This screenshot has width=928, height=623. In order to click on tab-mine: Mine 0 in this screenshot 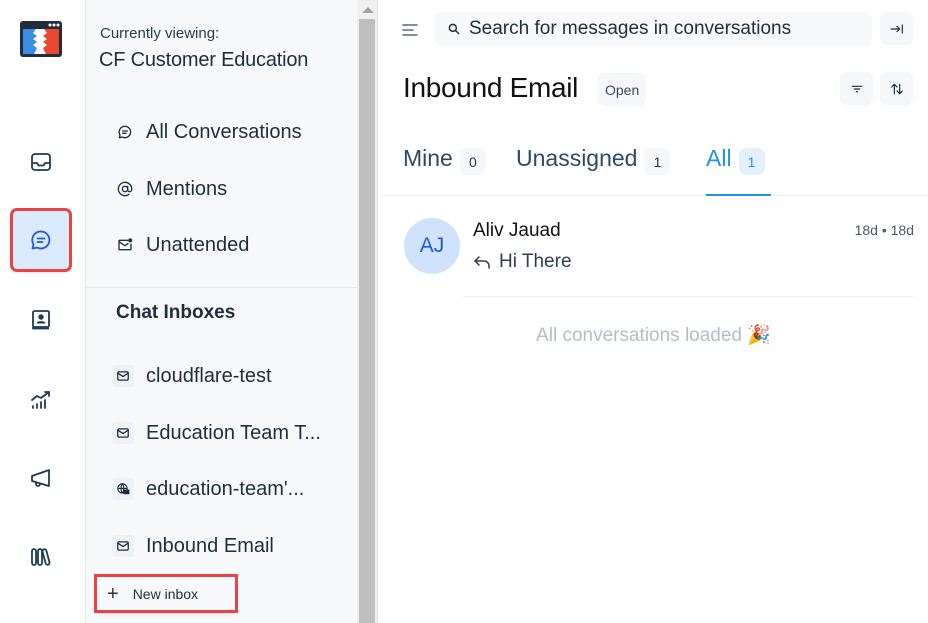, I will do `click(444, 168)`.